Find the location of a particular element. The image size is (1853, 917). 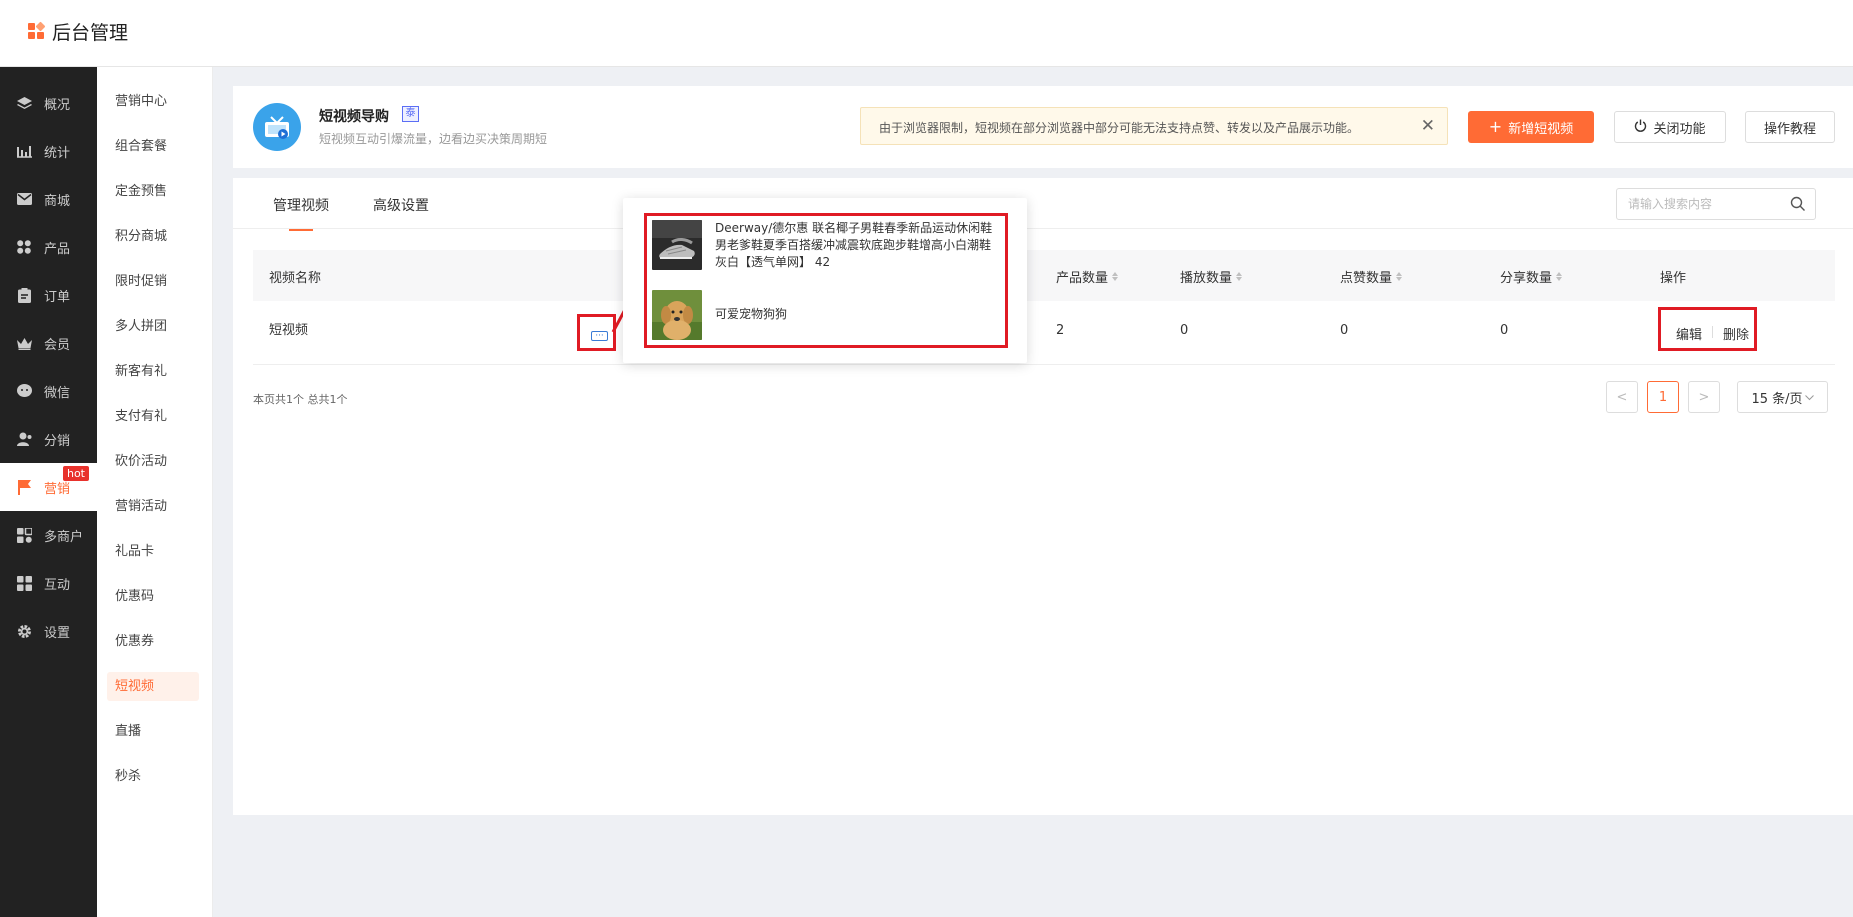

more-icon: ··· is located at coordinates (599, 336).